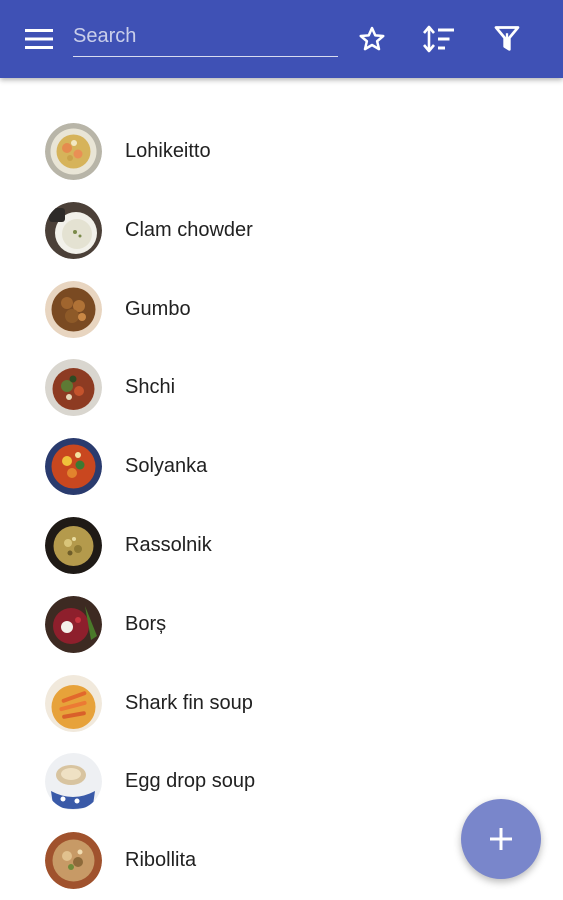 This screenshot has height=900, width=563. I want to click on recipe-name: Ribollita, so click(161, 860).